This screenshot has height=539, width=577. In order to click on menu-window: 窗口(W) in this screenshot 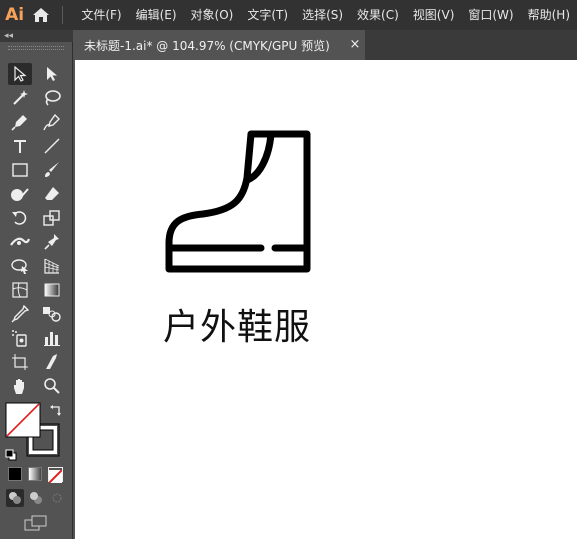, I will do `click(490, 15)`.